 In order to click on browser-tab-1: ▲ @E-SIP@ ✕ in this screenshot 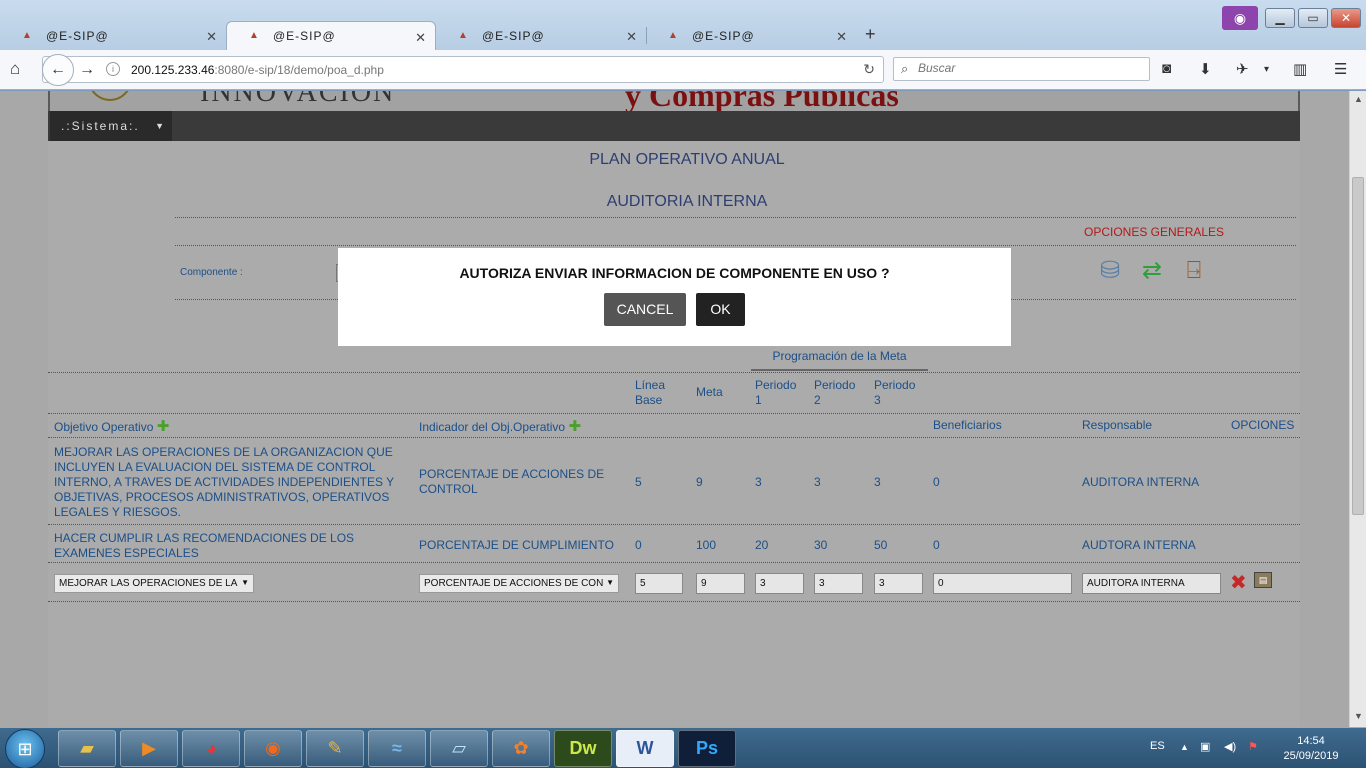, I will do `click(113, 35)`.